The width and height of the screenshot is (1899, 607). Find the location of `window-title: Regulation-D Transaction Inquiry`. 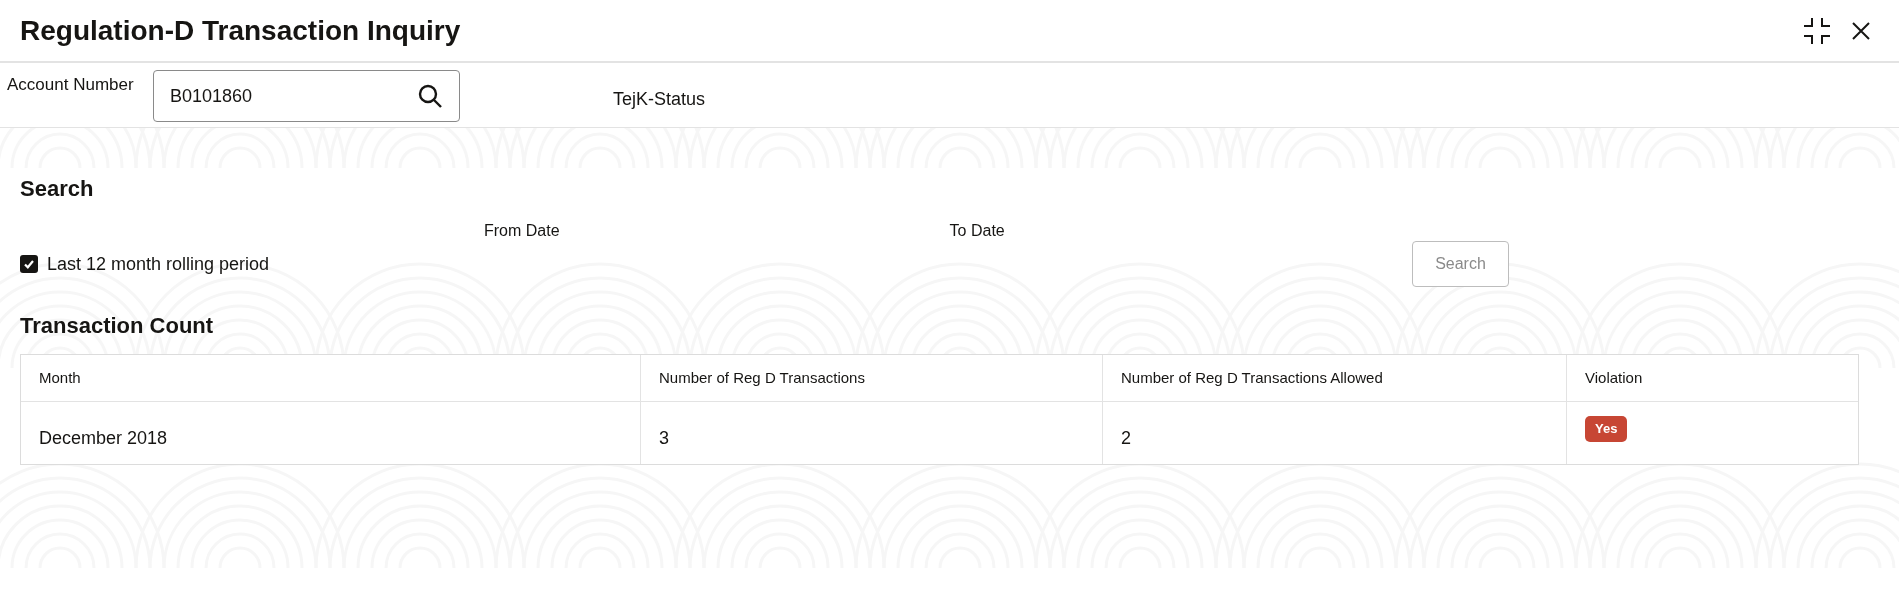

window-title: Regulation-D Transaction Inquiry is located at coordinates (240, 30).